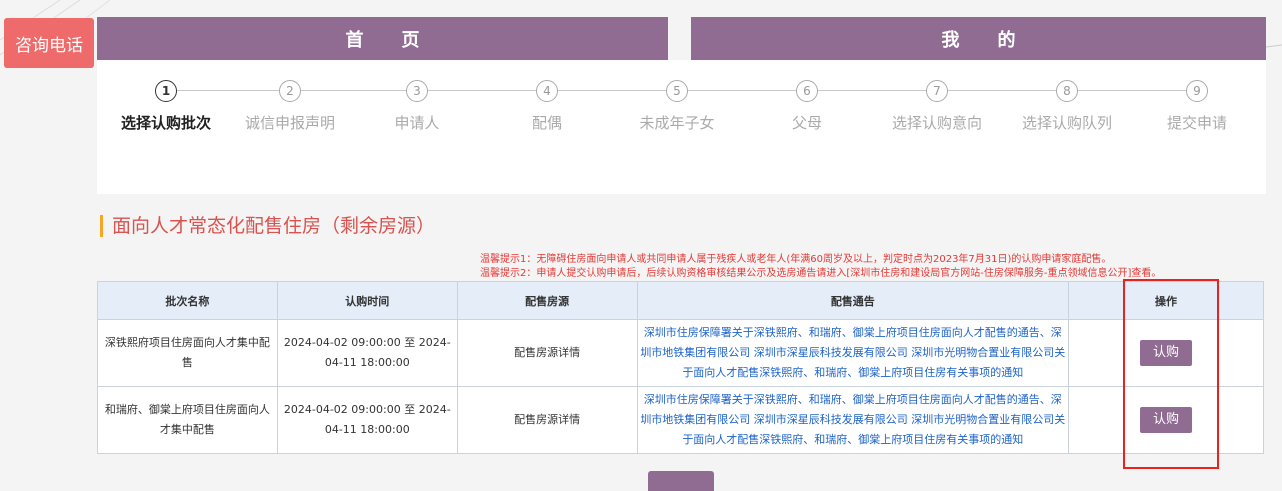 The height and width of the screenshot is (491, 1282). I want to click on hotline-button: 咨询电话, so click(49, 43).